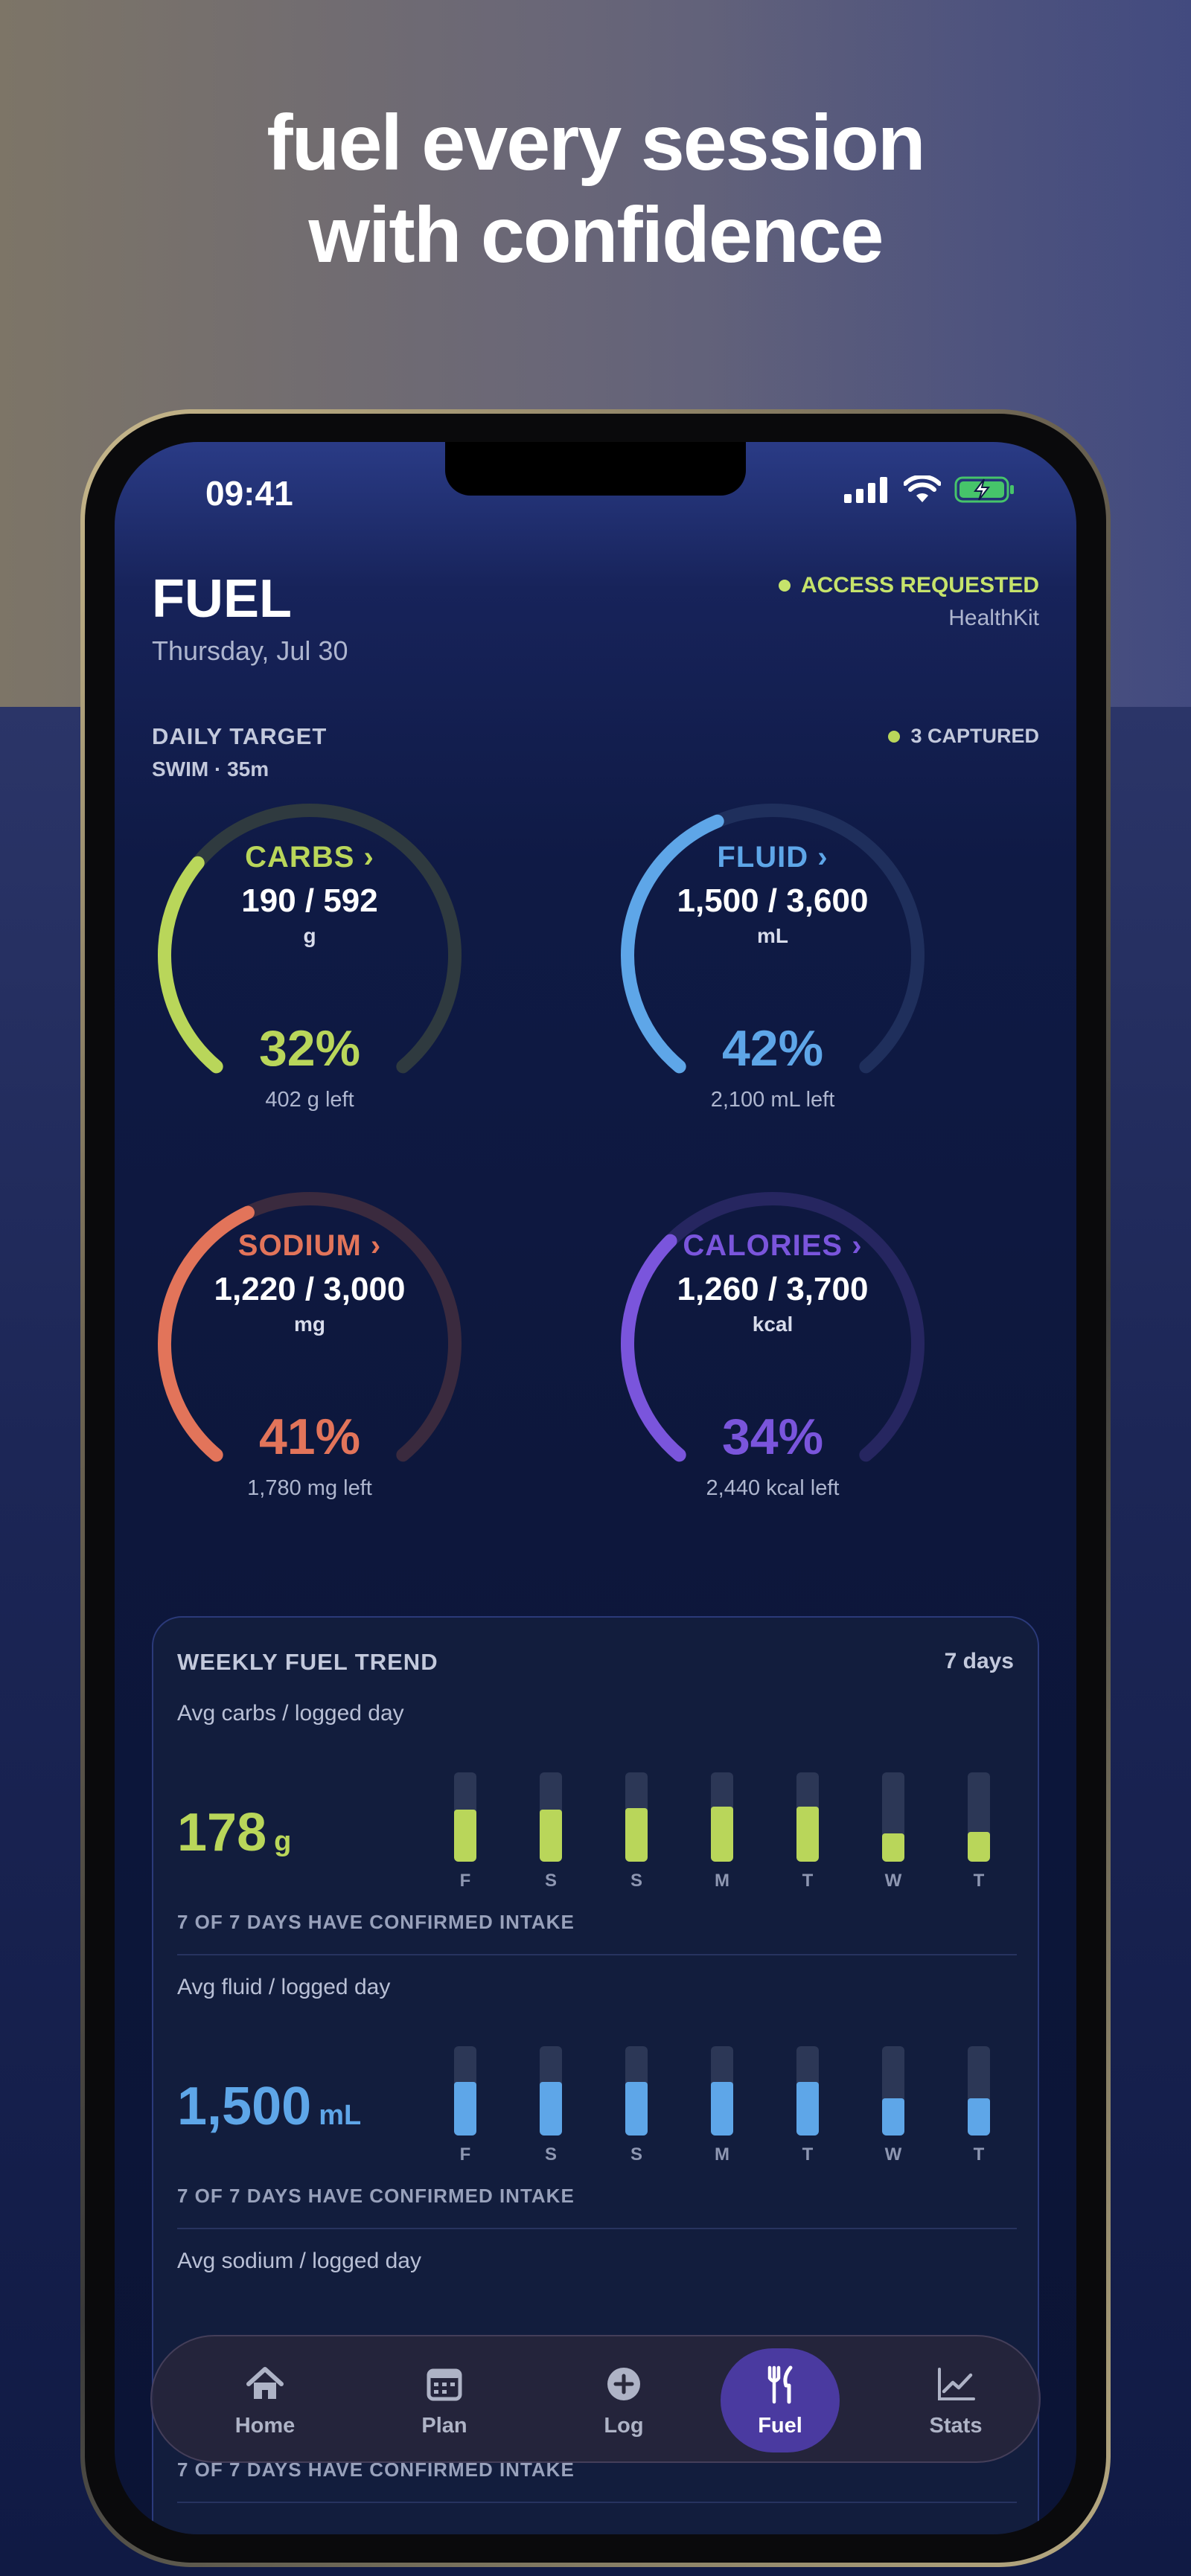  I want to click on trend-subtitle: Avg carbs / logged day, so click(290, 1713).